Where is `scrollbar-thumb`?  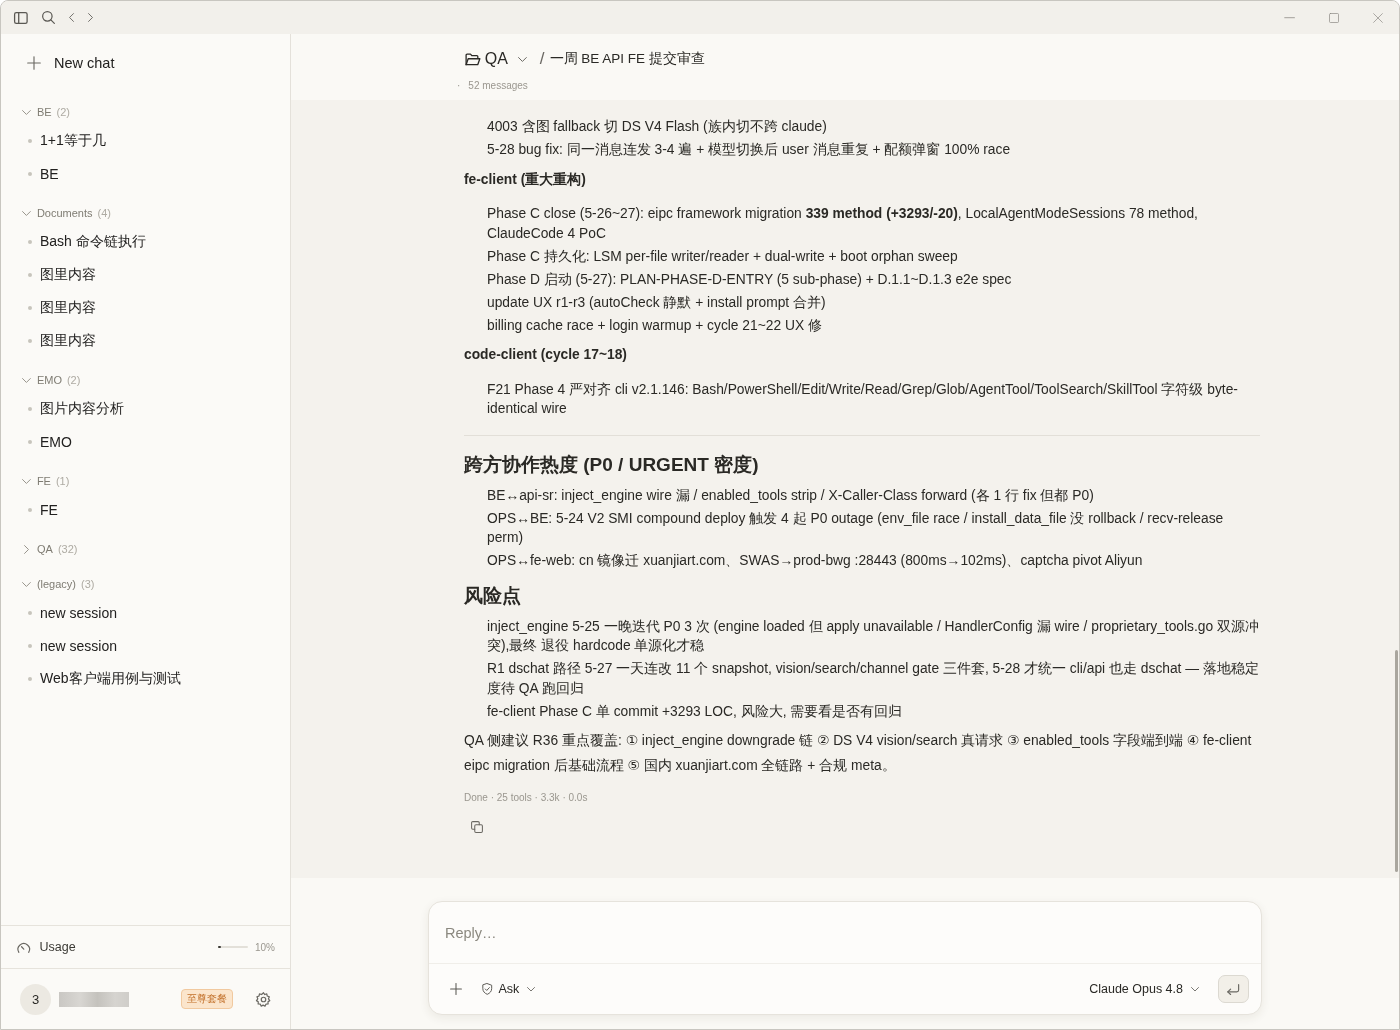
scrollbar-thumb is located at coordinates (1396, 761).